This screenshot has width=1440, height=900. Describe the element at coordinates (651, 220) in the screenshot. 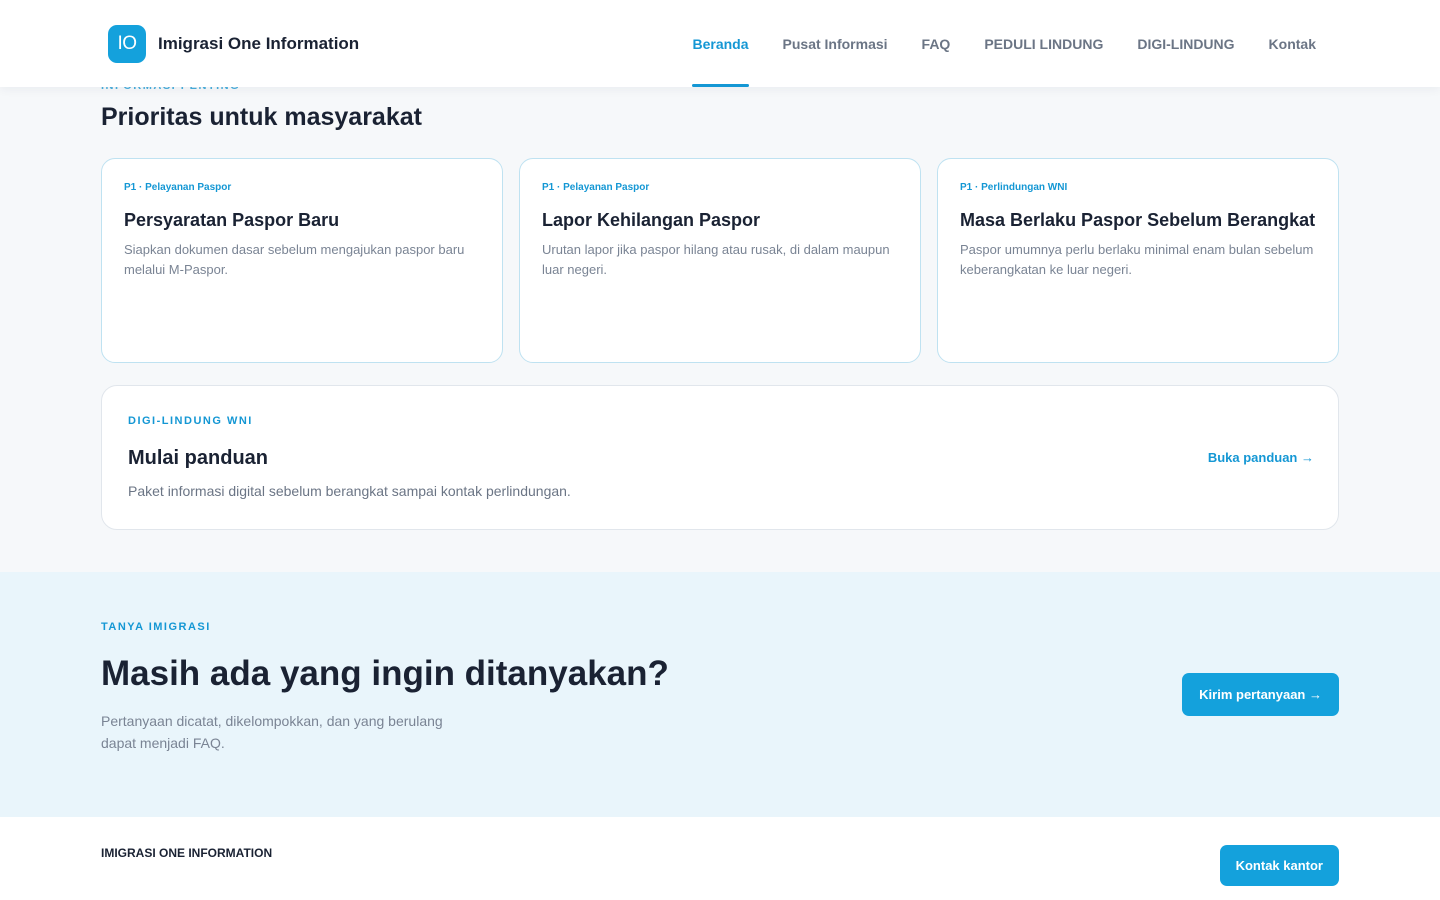

I see `card-title: Lapor Kehilangan Paspor` at that location.